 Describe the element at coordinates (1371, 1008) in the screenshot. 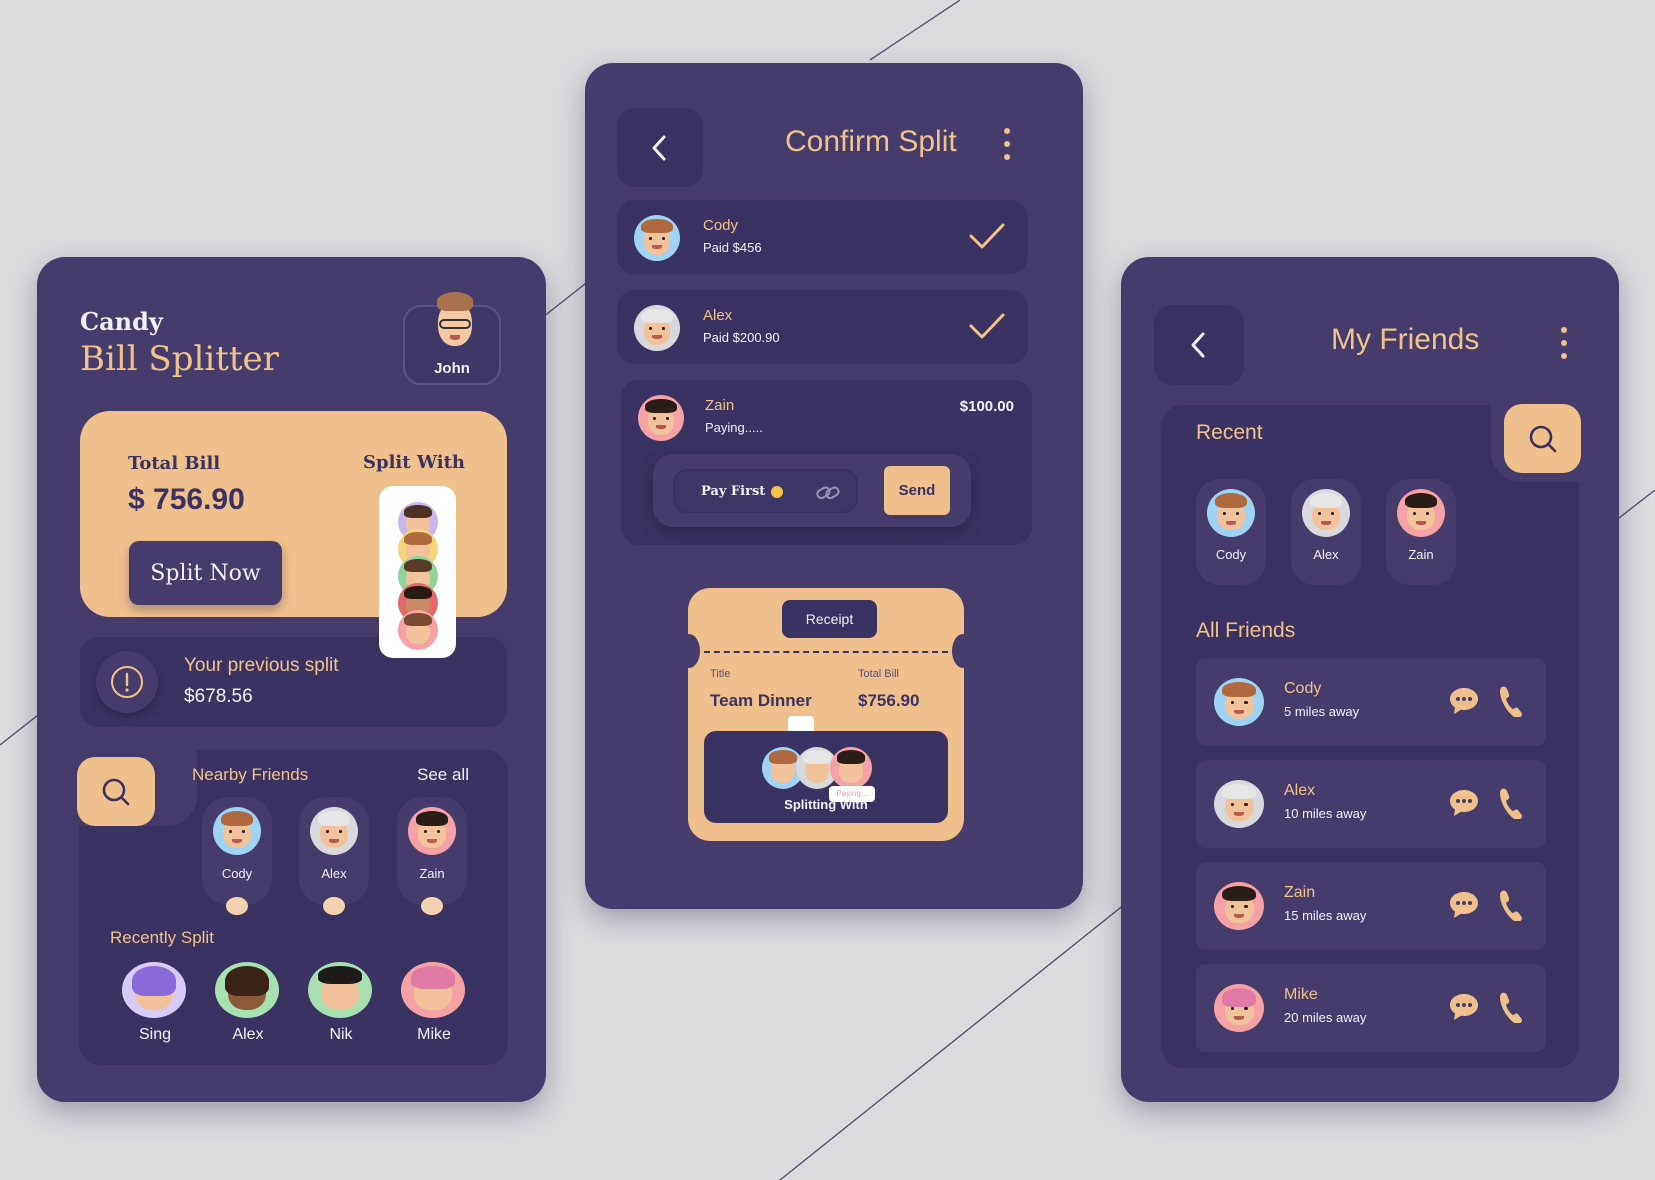

I see `friend-row: Mike 20 miles away` at that location.